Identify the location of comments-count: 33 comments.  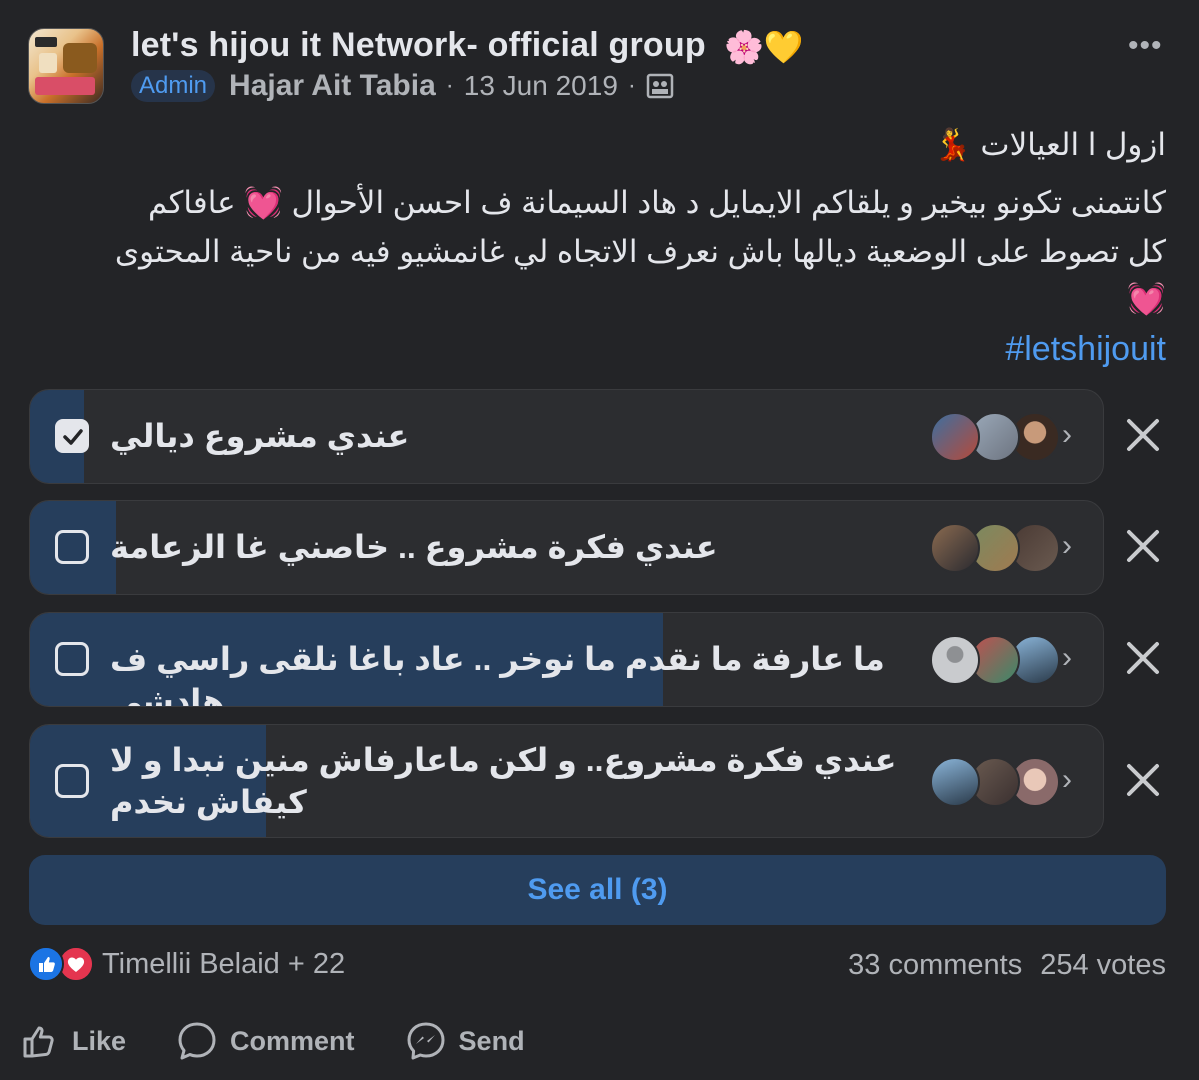
(935, 965).